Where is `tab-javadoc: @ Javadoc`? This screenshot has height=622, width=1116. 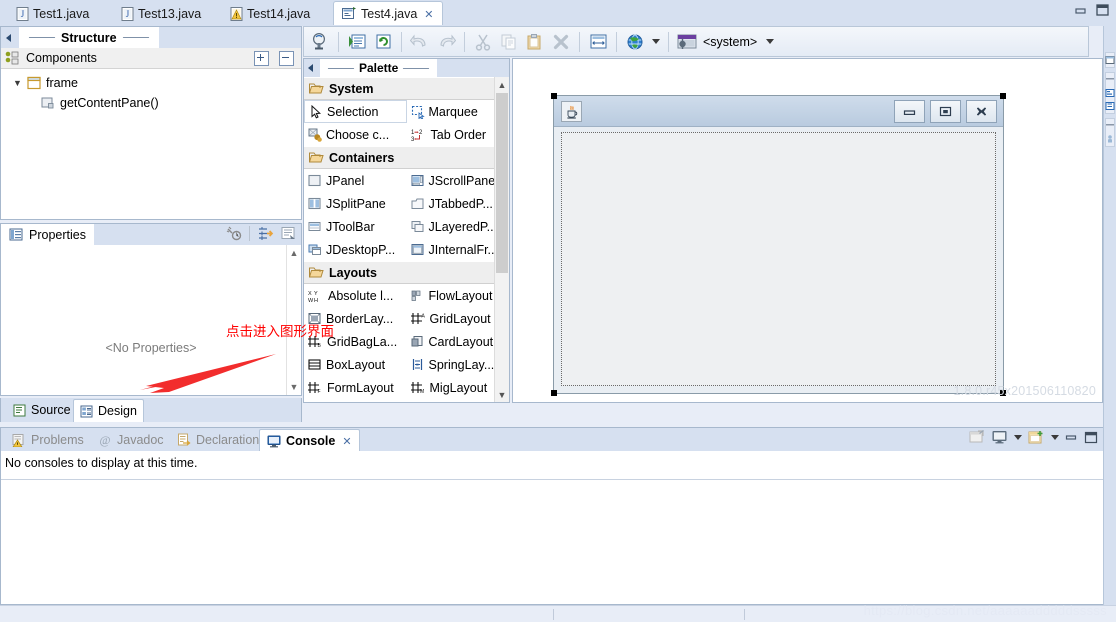 tab-javadoc: @ Javadoc is located at coordinates (131, 440).